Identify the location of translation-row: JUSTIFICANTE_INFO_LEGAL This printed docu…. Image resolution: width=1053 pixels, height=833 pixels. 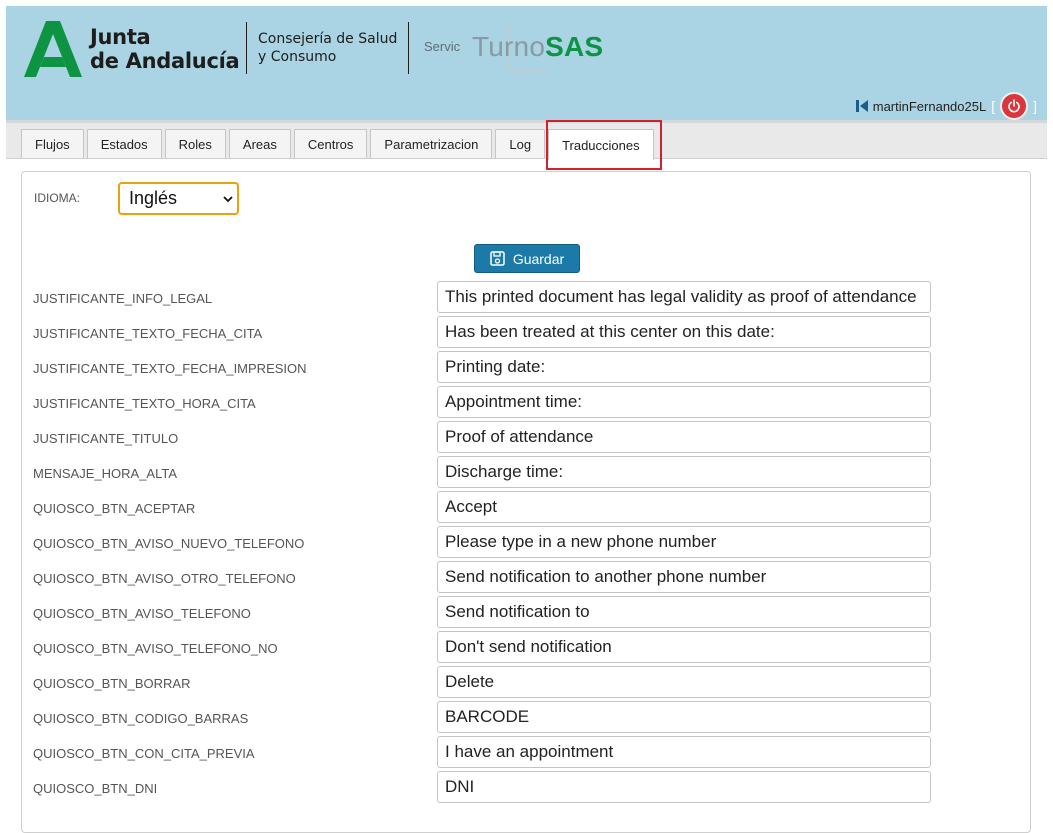
(526, 297).